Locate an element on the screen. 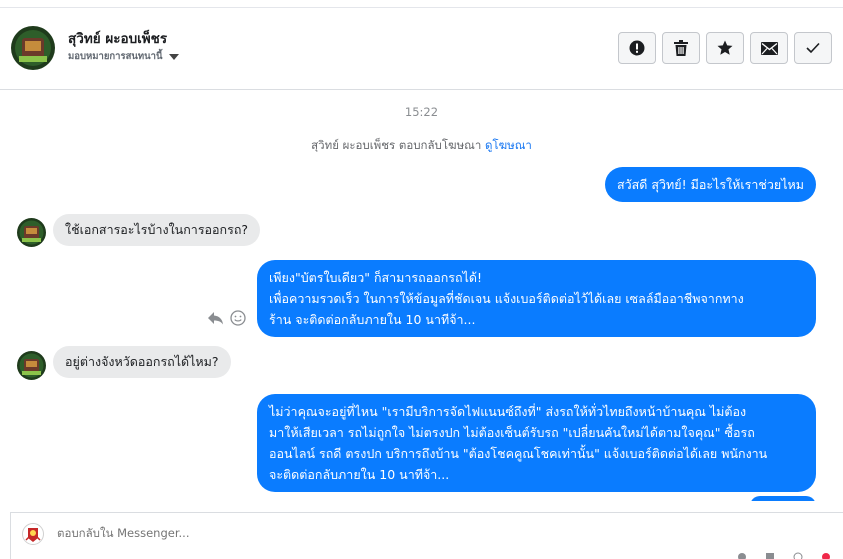  message-text: อยู่ต่างจังหวัดออกรถได้ไหม? is located at coordinates (142, 361).